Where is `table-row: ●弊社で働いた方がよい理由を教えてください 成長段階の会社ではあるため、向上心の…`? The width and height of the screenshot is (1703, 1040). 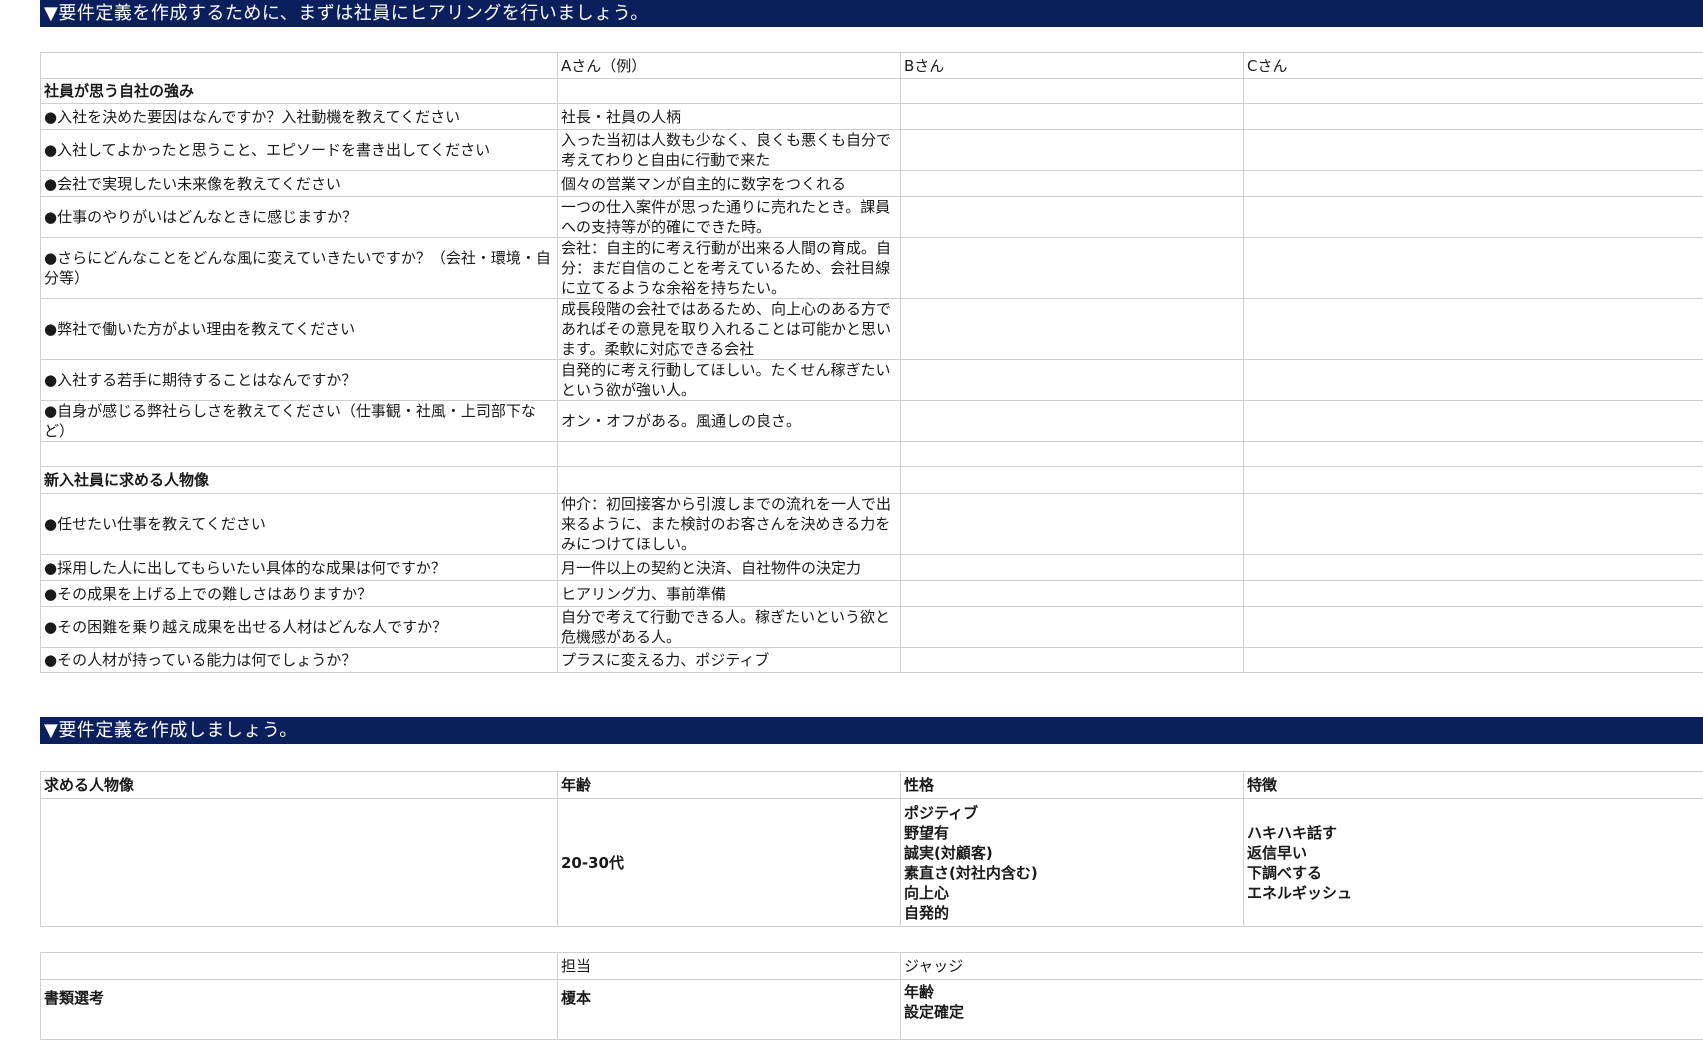
table-row: ●弊社で働いた方がよい理由を教えてください 成長段階の会社ではあるため、向上心の… is located at coordinates (872, 329).